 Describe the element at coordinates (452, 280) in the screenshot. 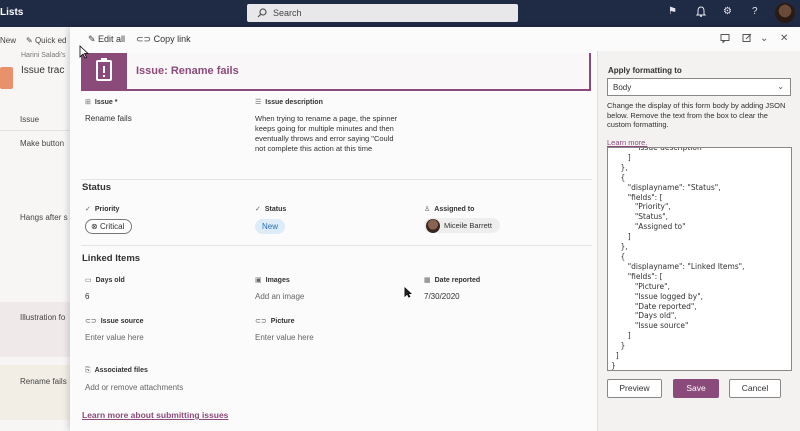

I see `date-reported-label: ▦ Date reported` at that location.